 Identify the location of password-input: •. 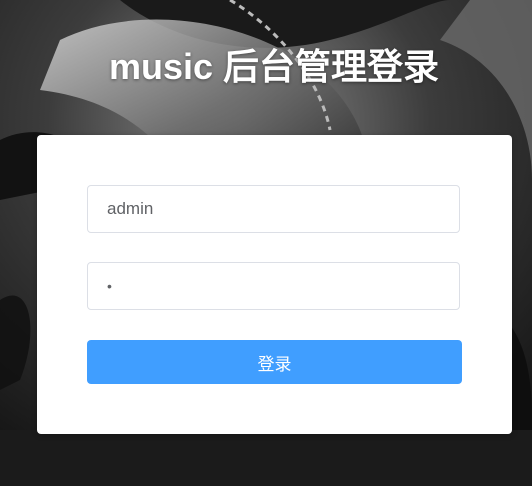
(273, 286).